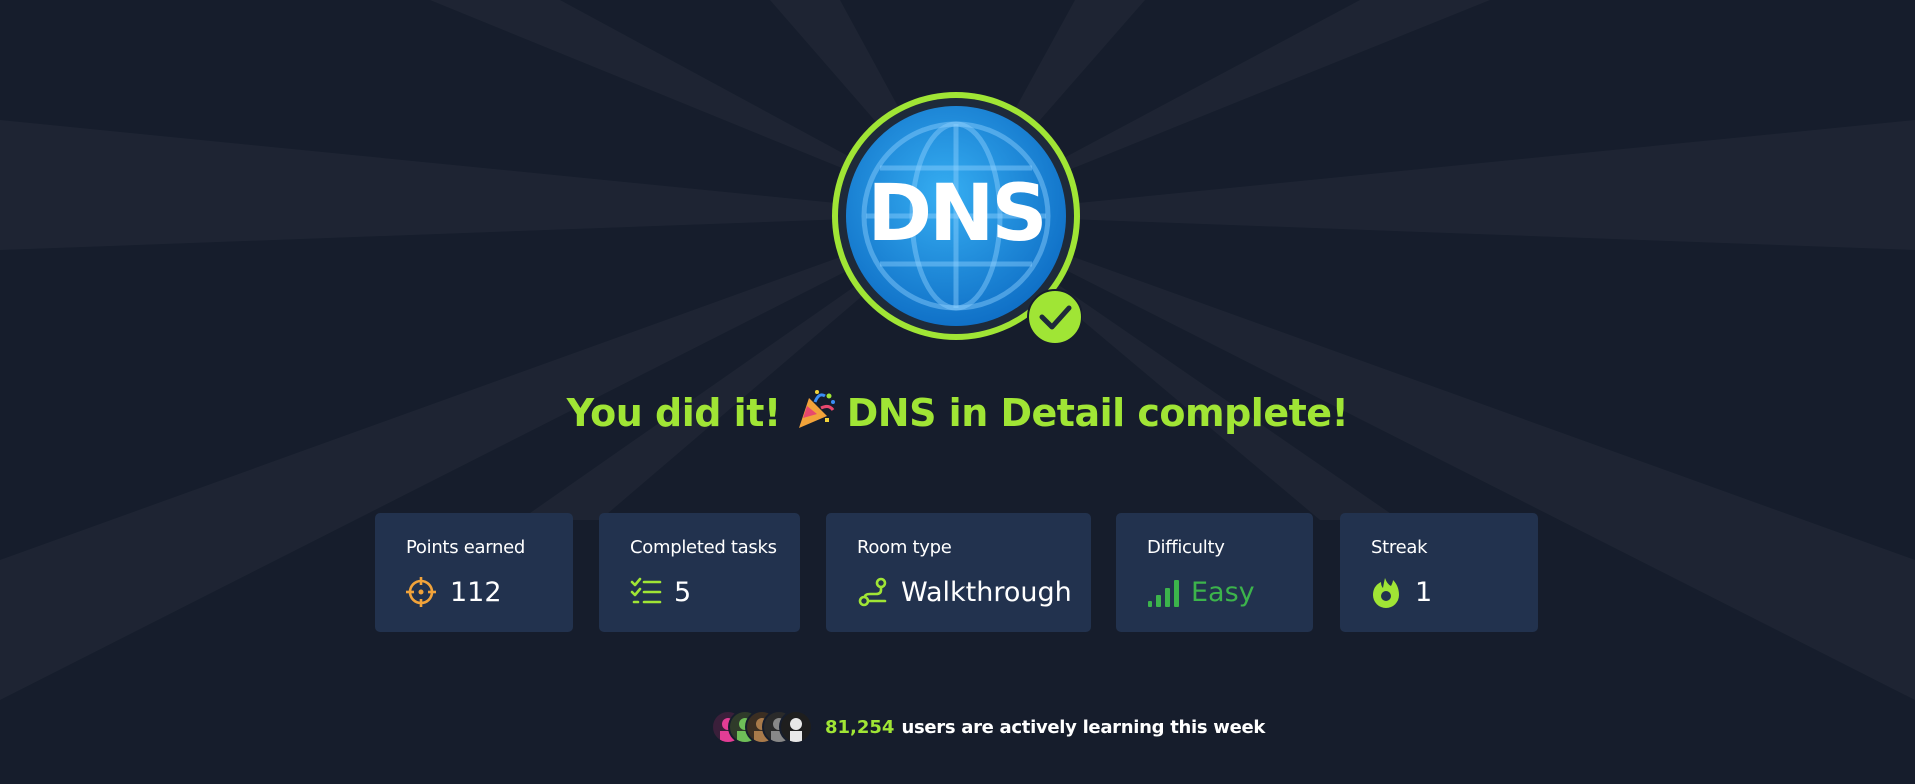 This screenshot has width=1915, height=784. What do you see at coordinates (422, 592) in the screenshot?
I see `target-icon` at bounding box center [422, 592].